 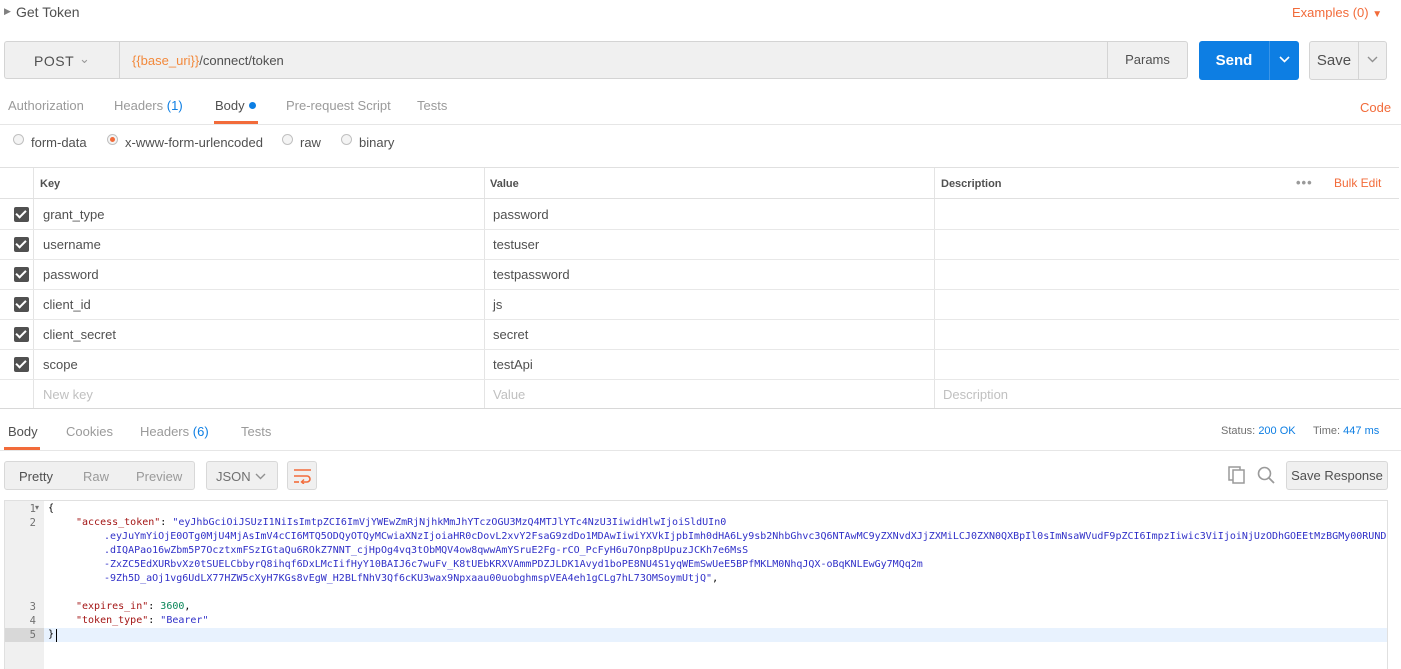 What do you see at coordinates (699, 274) in the screenshot?
I see `table-row: password testpassword` at bounding box center [699, 274].